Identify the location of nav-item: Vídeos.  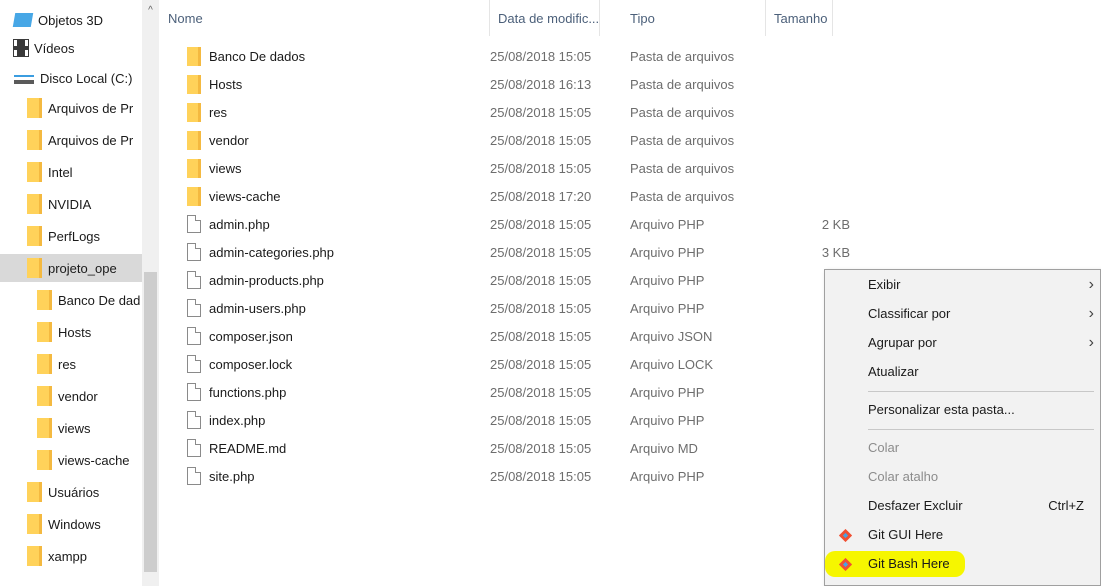
(71, 48).